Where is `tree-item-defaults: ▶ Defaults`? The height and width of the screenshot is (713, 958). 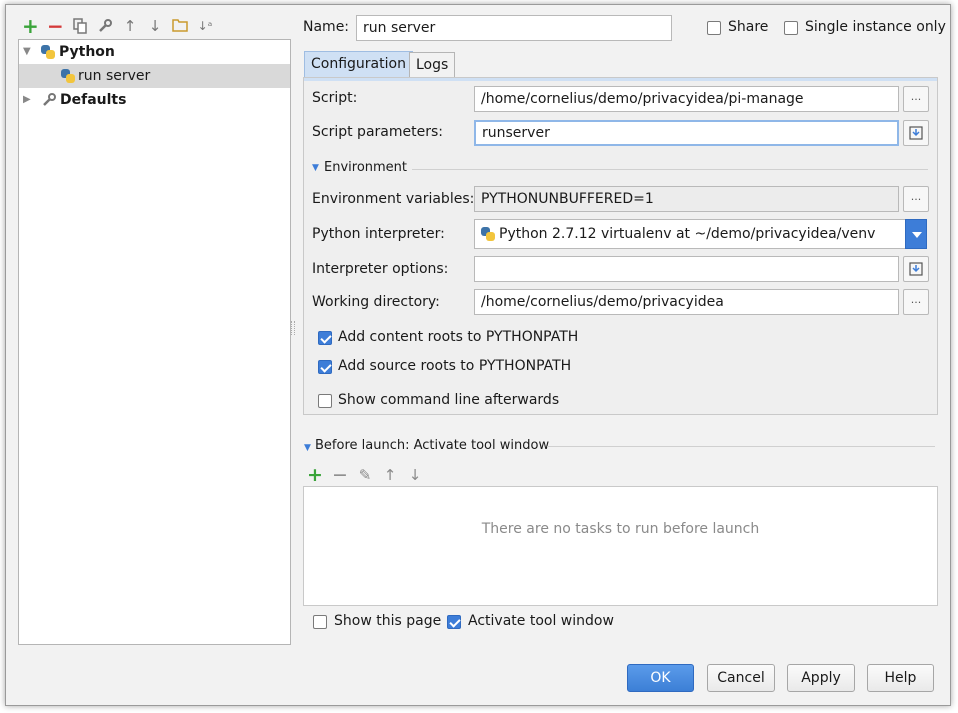
tree-item-defaults: ▶ Defaults is located at coordinates (154, 100).